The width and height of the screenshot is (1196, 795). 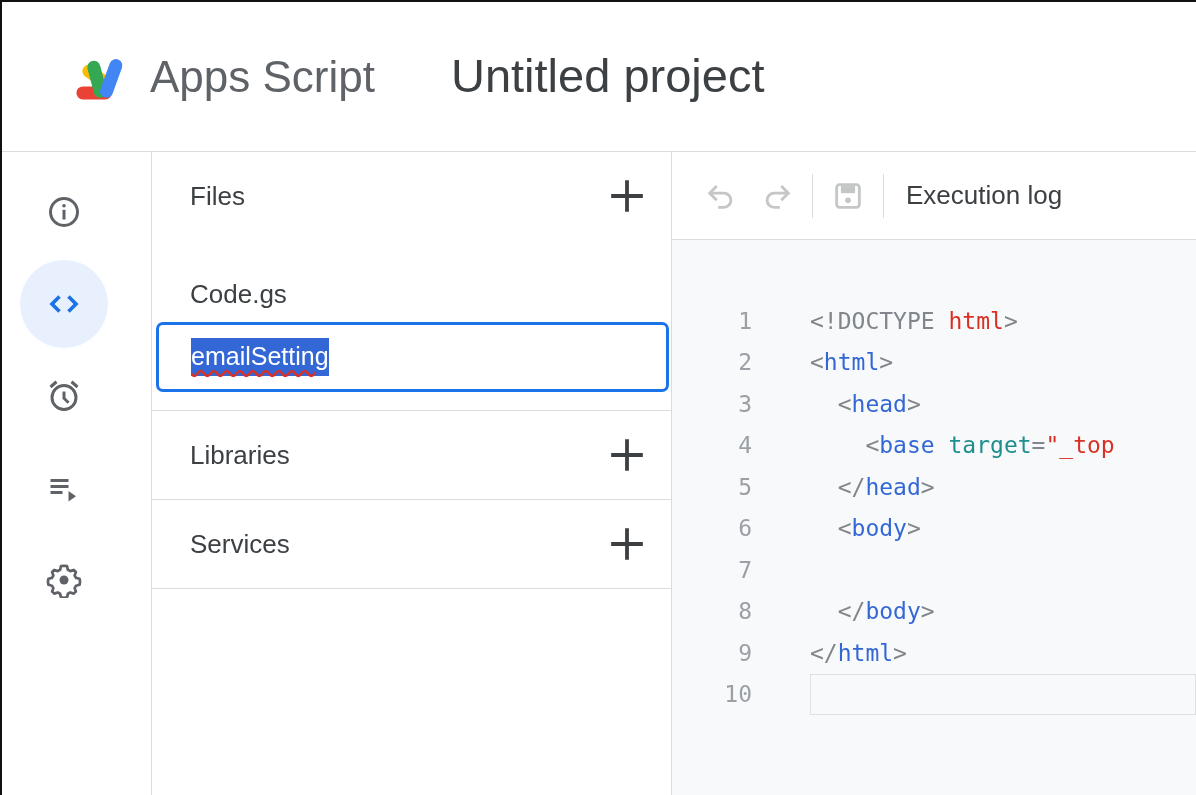 I want to click on line-number: 9, so click(x=744, y=653).